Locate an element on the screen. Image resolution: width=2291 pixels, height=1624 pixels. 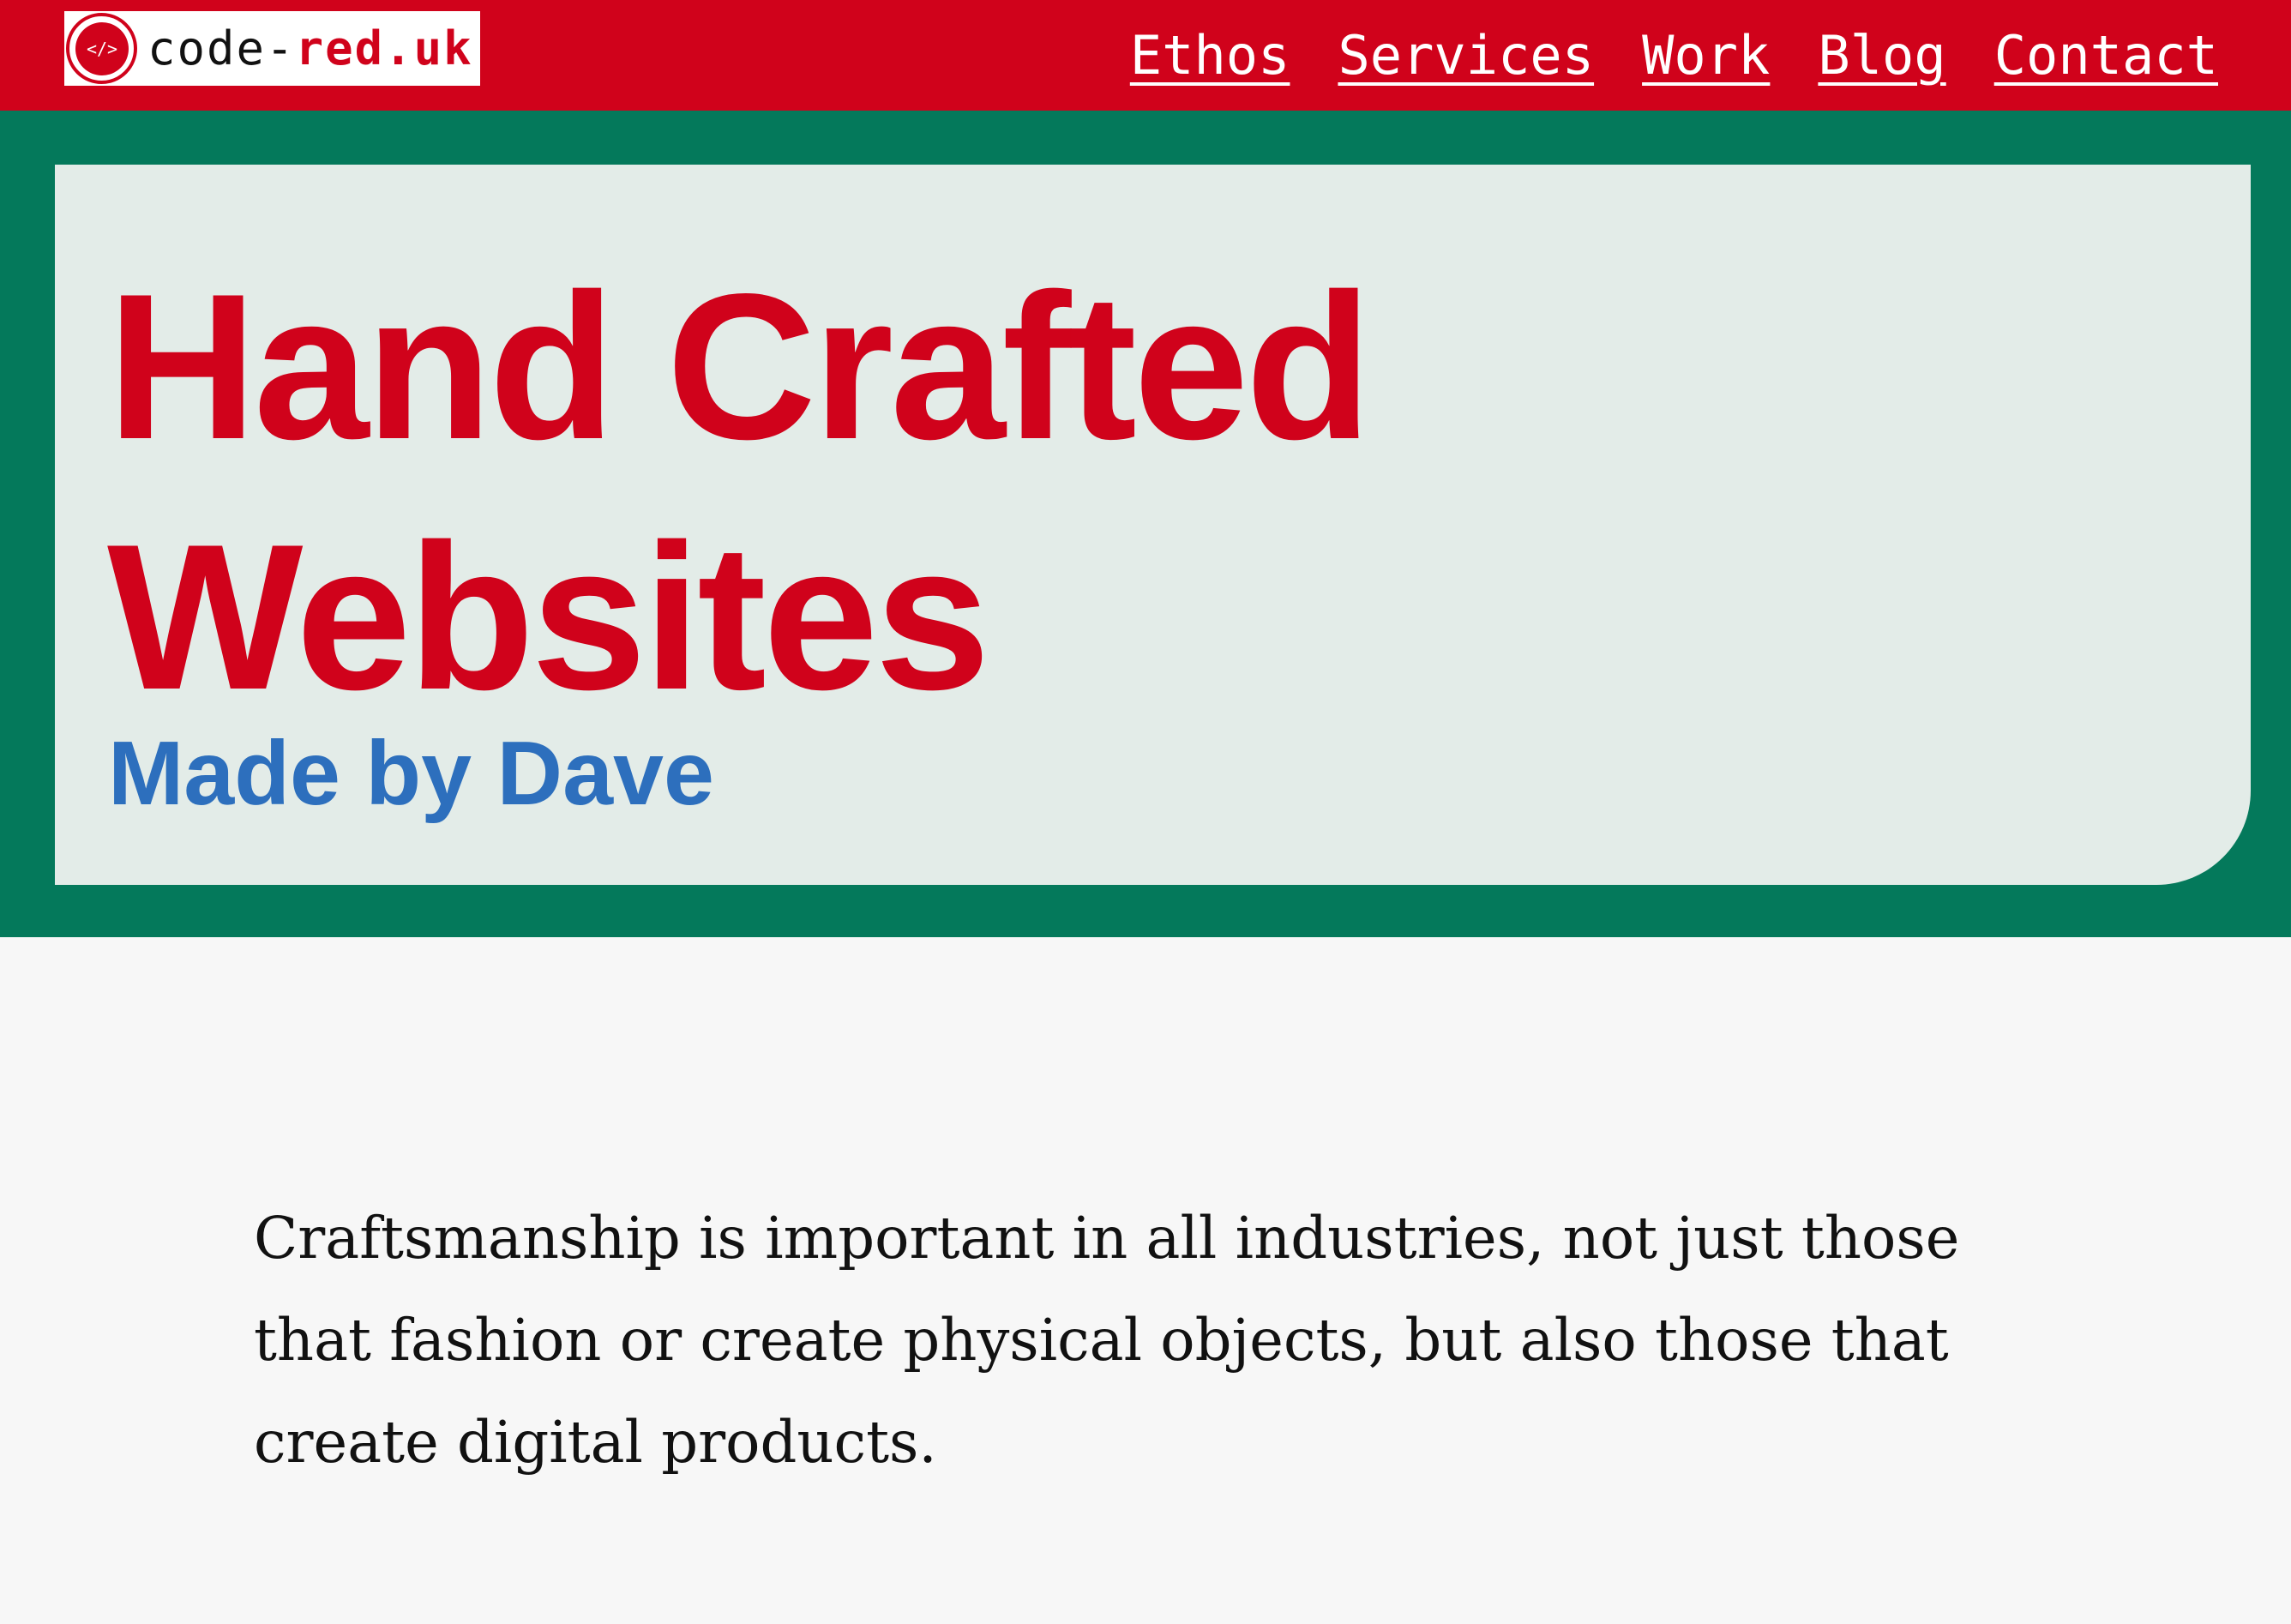
site-logo-link: </> code-red.uk is located at coordinates (272, 49).